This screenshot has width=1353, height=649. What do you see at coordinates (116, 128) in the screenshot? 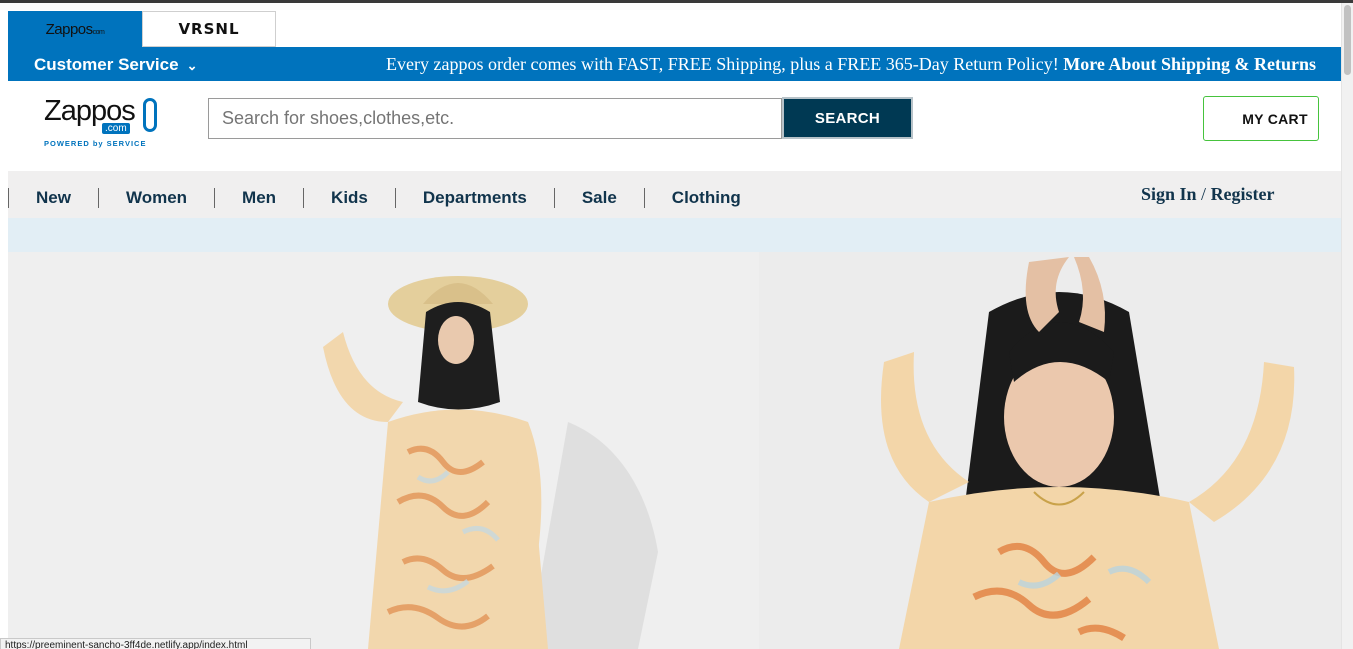
I see `logo-dotcom: .com` at bounding box center [116, 128].